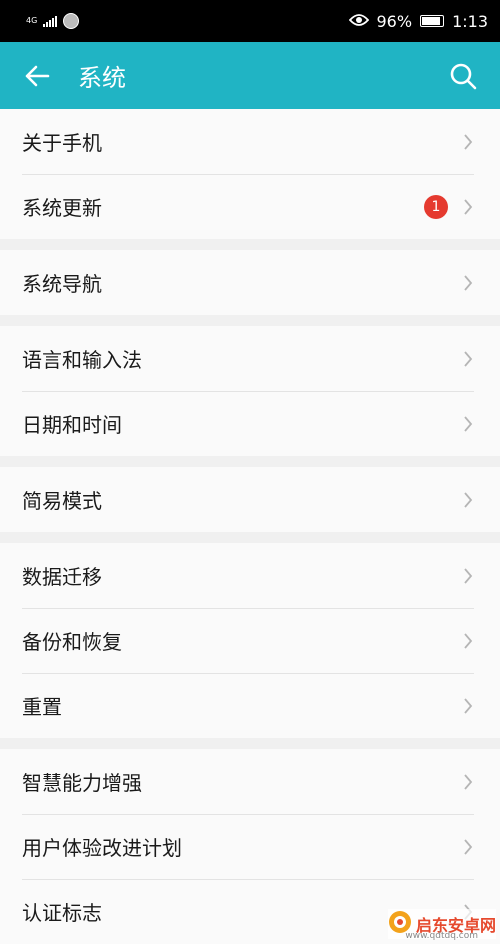  What do you see at coordinates (62, 577) in the screenshot?
I see `settings-item-label: 数据迁移` at bounding box center [62, 577].